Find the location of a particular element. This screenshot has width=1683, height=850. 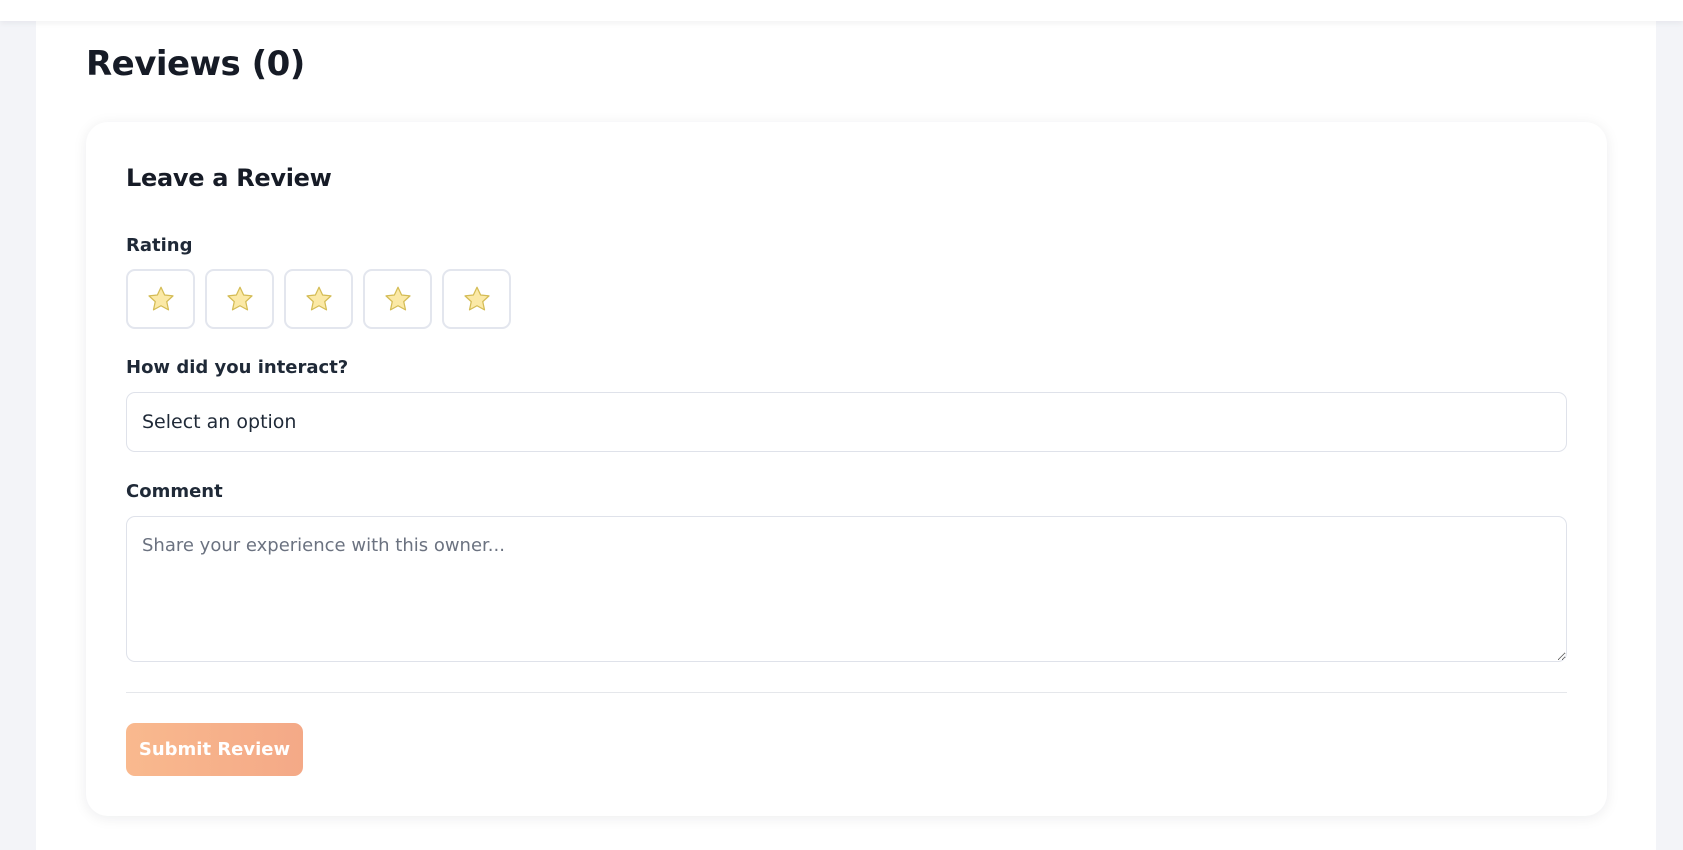

rating-stars is located at coordinates (318, 299).